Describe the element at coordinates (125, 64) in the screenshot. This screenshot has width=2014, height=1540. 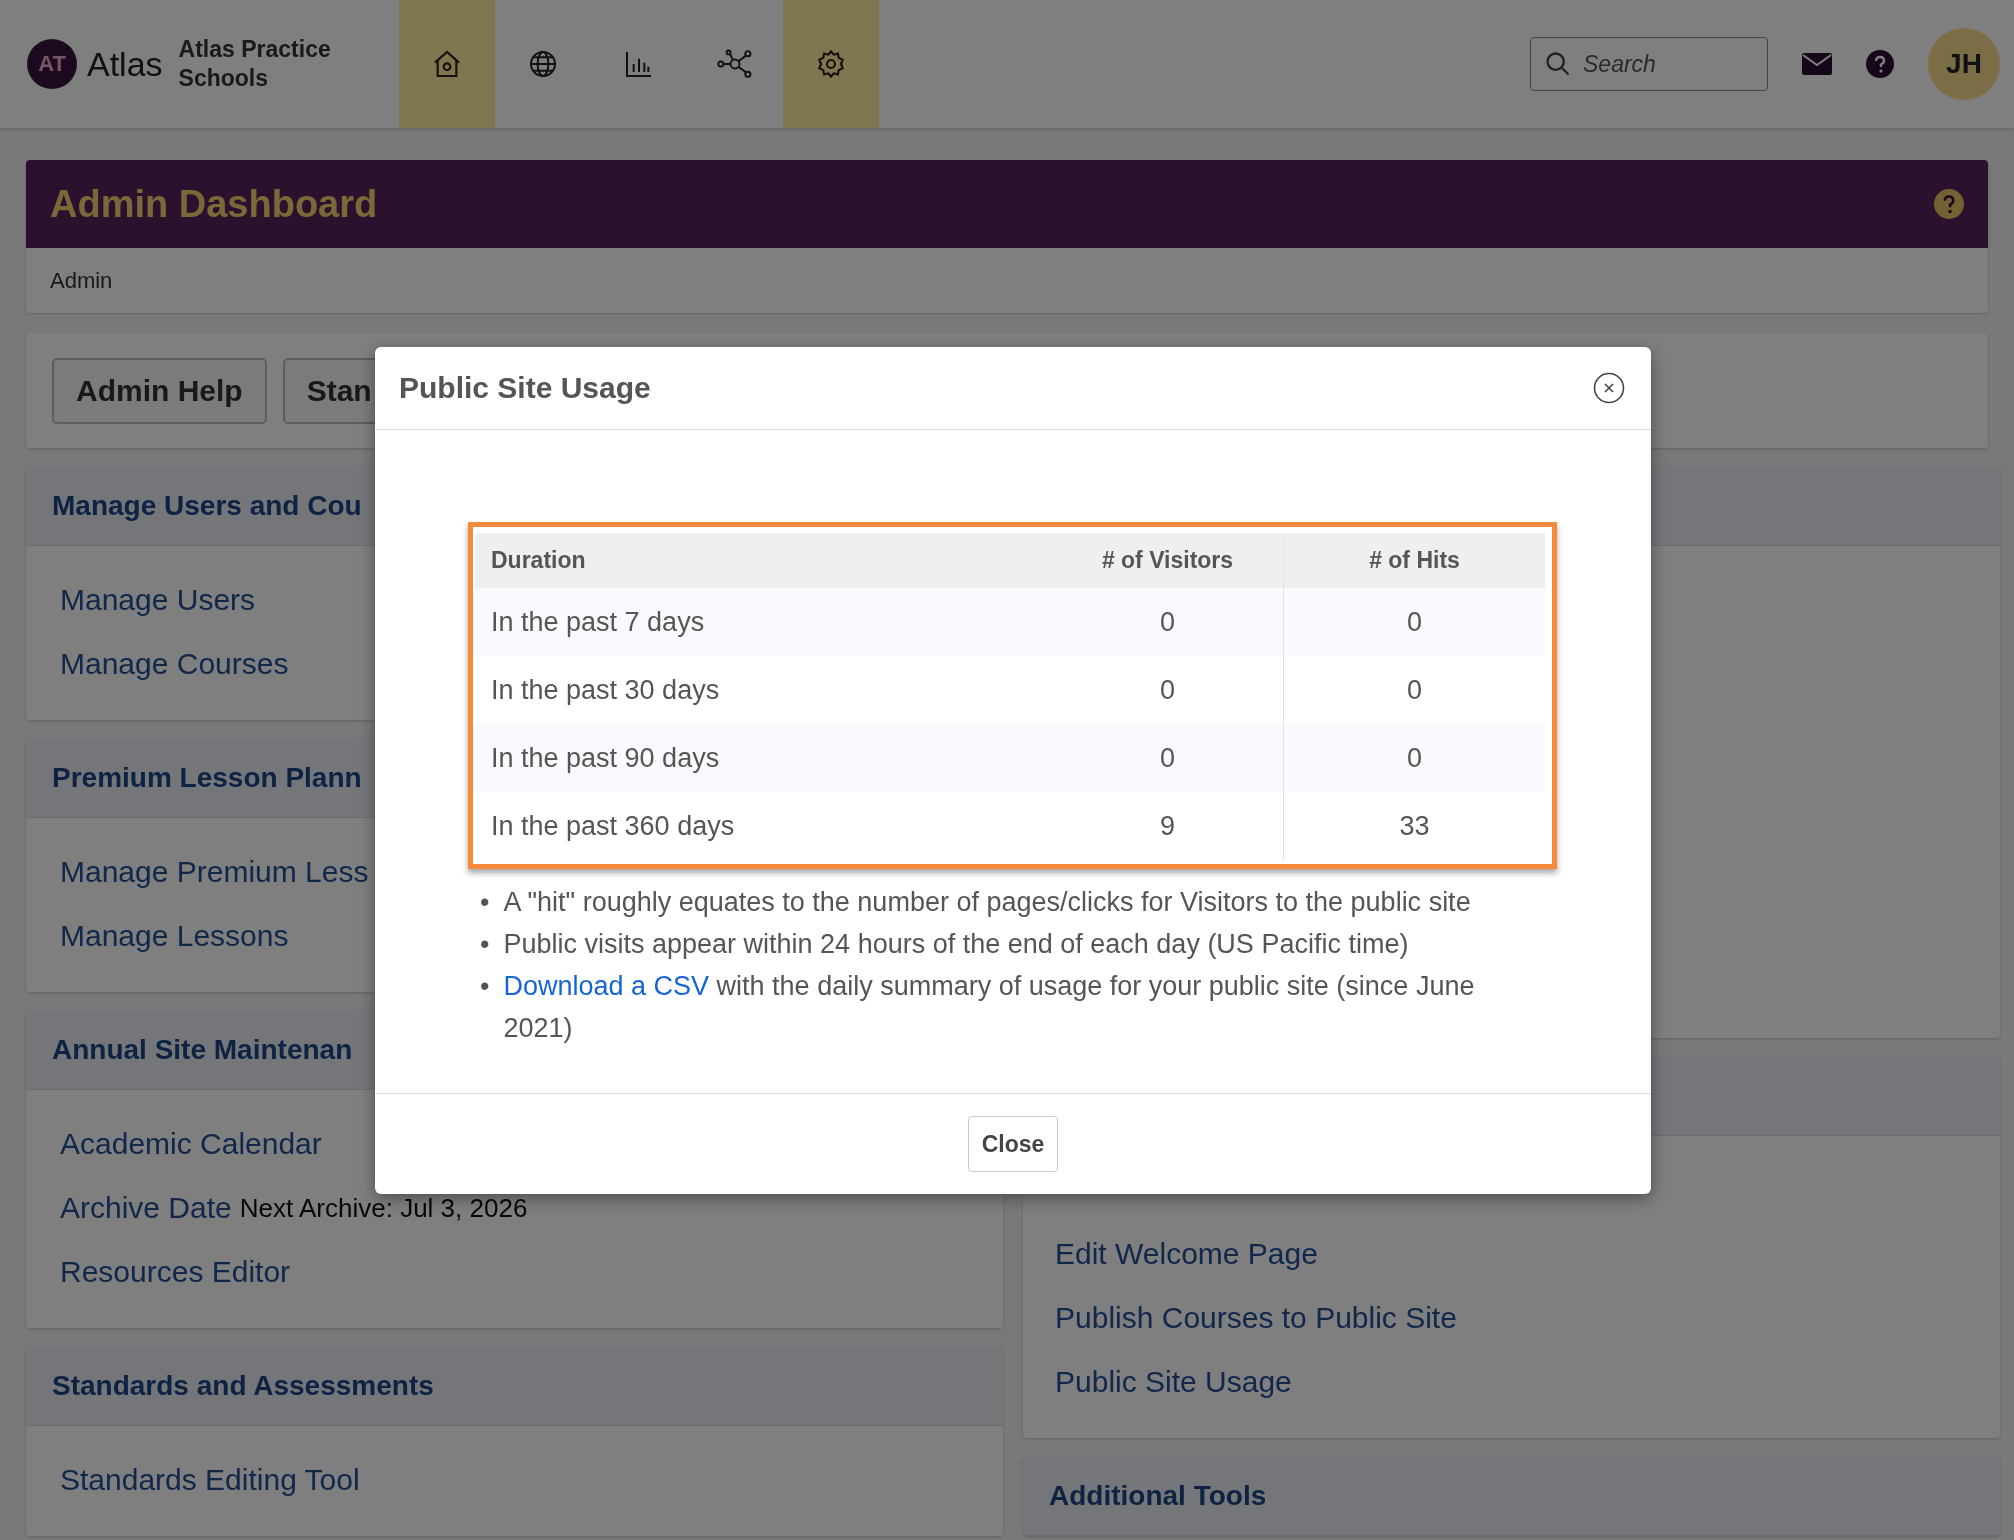
I see `brand-name: Atlas` at that location.